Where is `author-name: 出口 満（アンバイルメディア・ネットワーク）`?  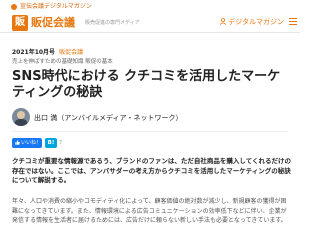 author-name: 出口 満（アンバイルメディア・ネットワーク） is located at coordinates (108, 118).